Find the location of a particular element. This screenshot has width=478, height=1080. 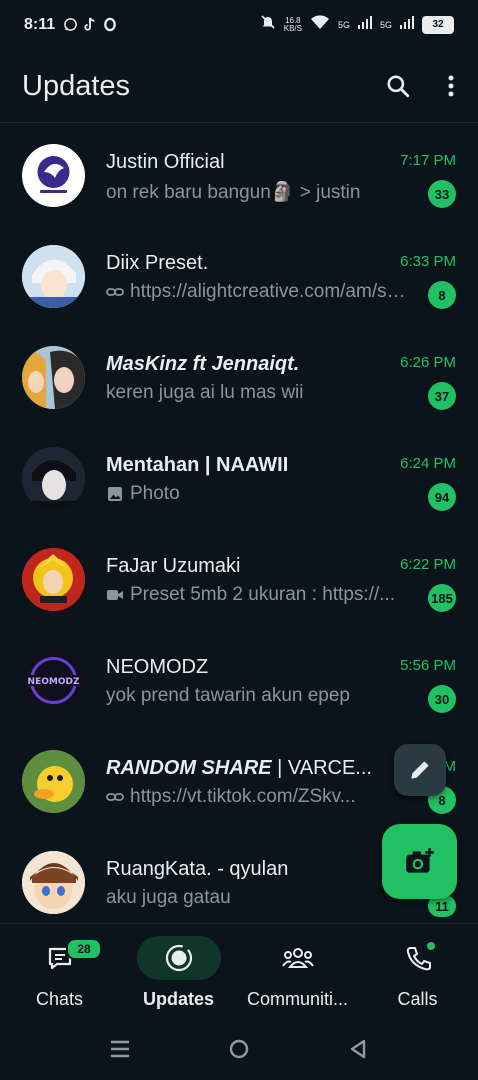

chat-time: 6:22 PM is located at coordinates (428, 564).